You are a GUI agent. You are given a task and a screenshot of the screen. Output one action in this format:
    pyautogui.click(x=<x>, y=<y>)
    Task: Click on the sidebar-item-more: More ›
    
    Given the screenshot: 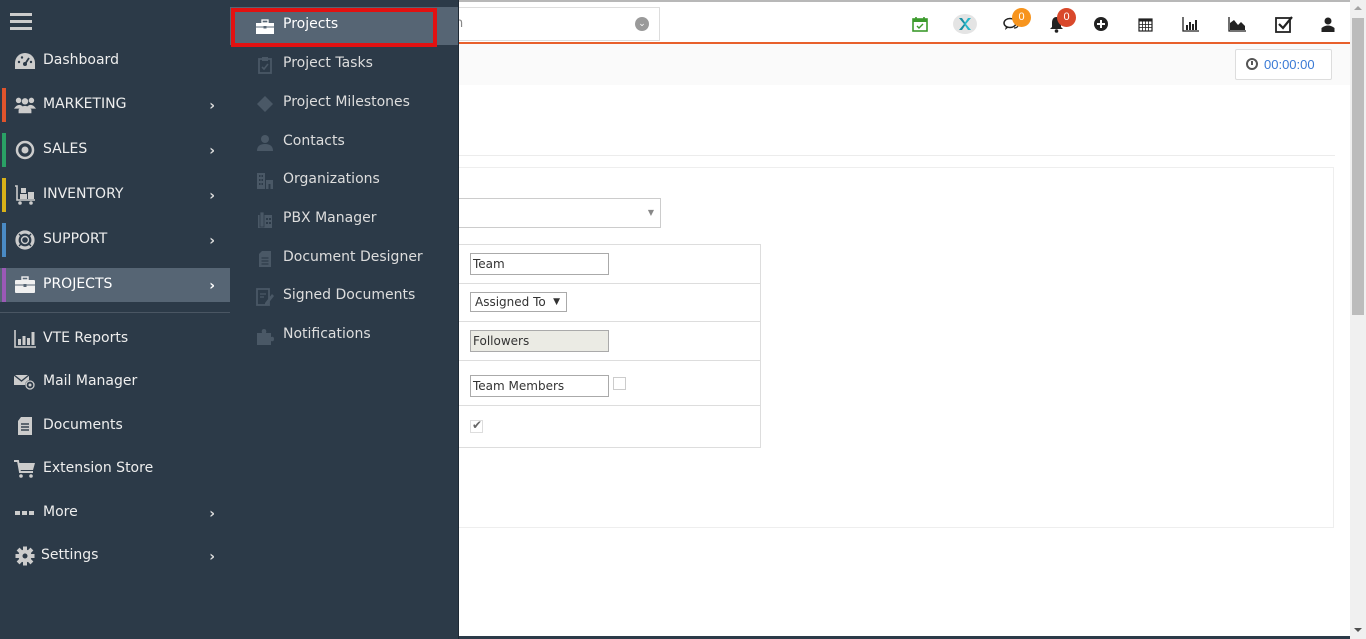 What is the action you would take?
    pyautogui.click(x=115, y=513)
    